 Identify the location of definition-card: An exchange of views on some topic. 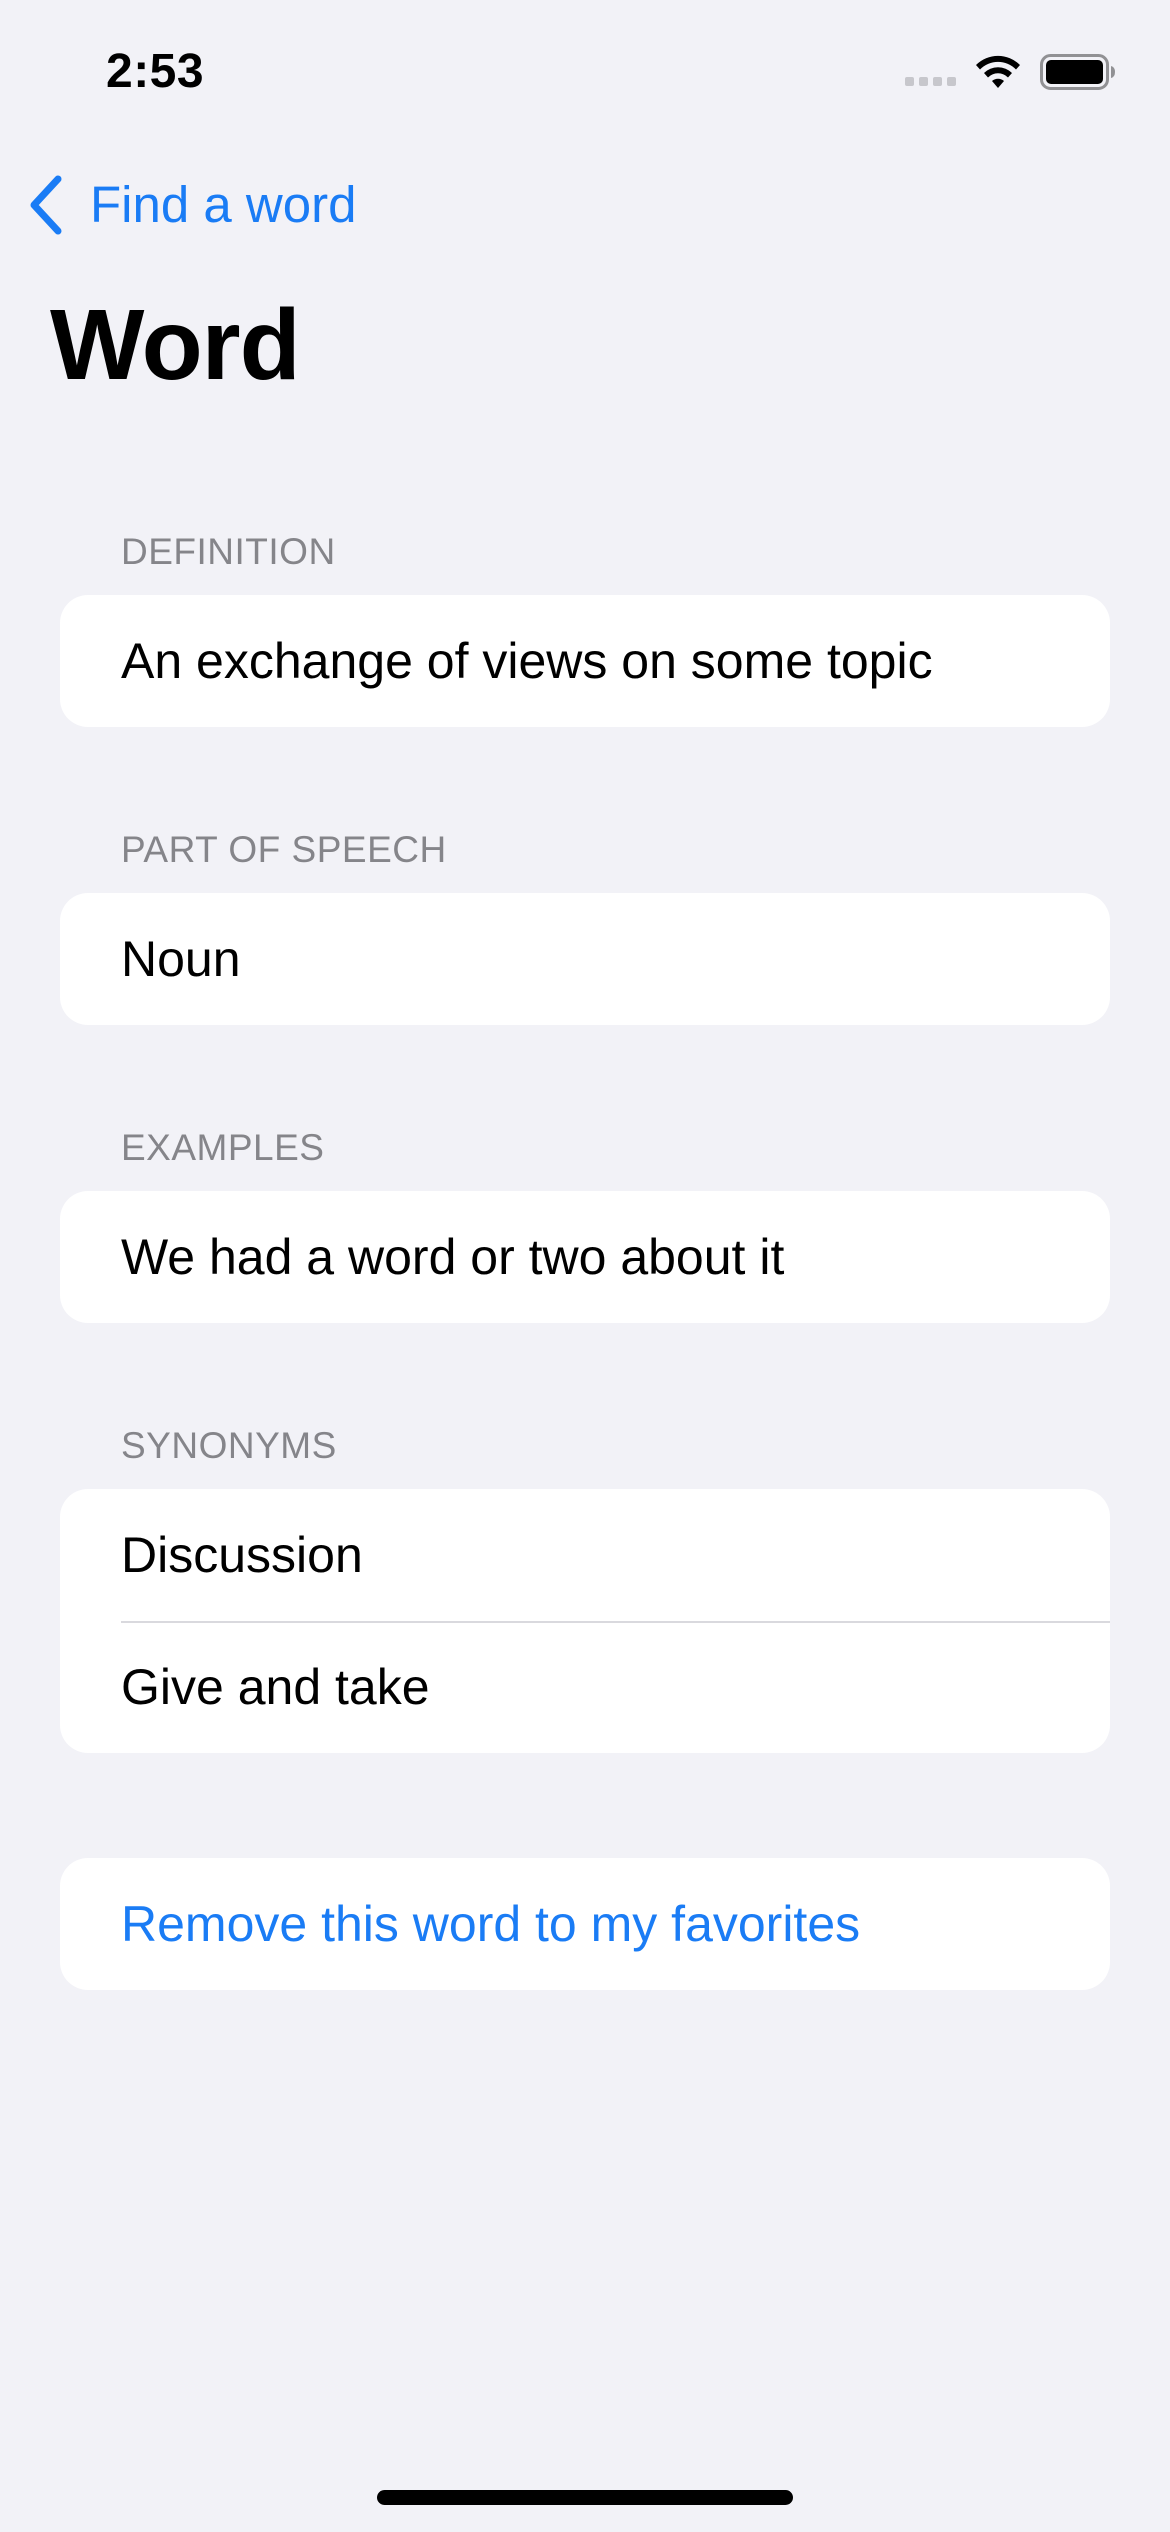
(585, 661).